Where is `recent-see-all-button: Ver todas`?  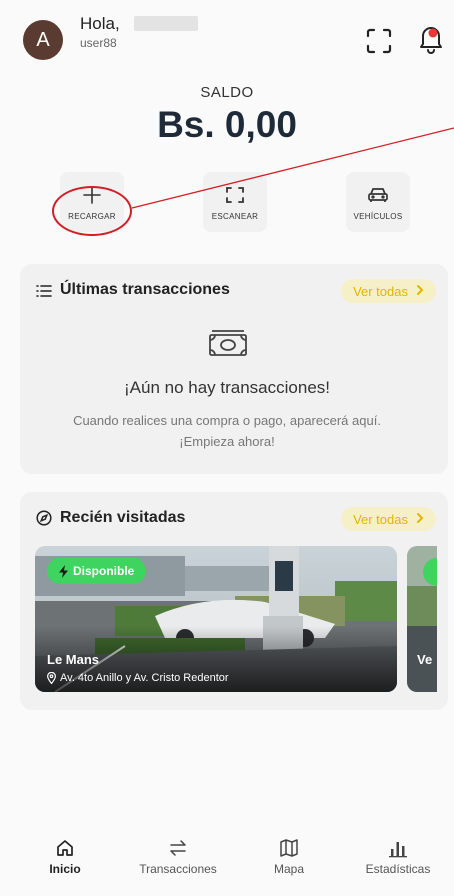 recent-see-all-button: Ver todas is located at coordinates (388, 519).